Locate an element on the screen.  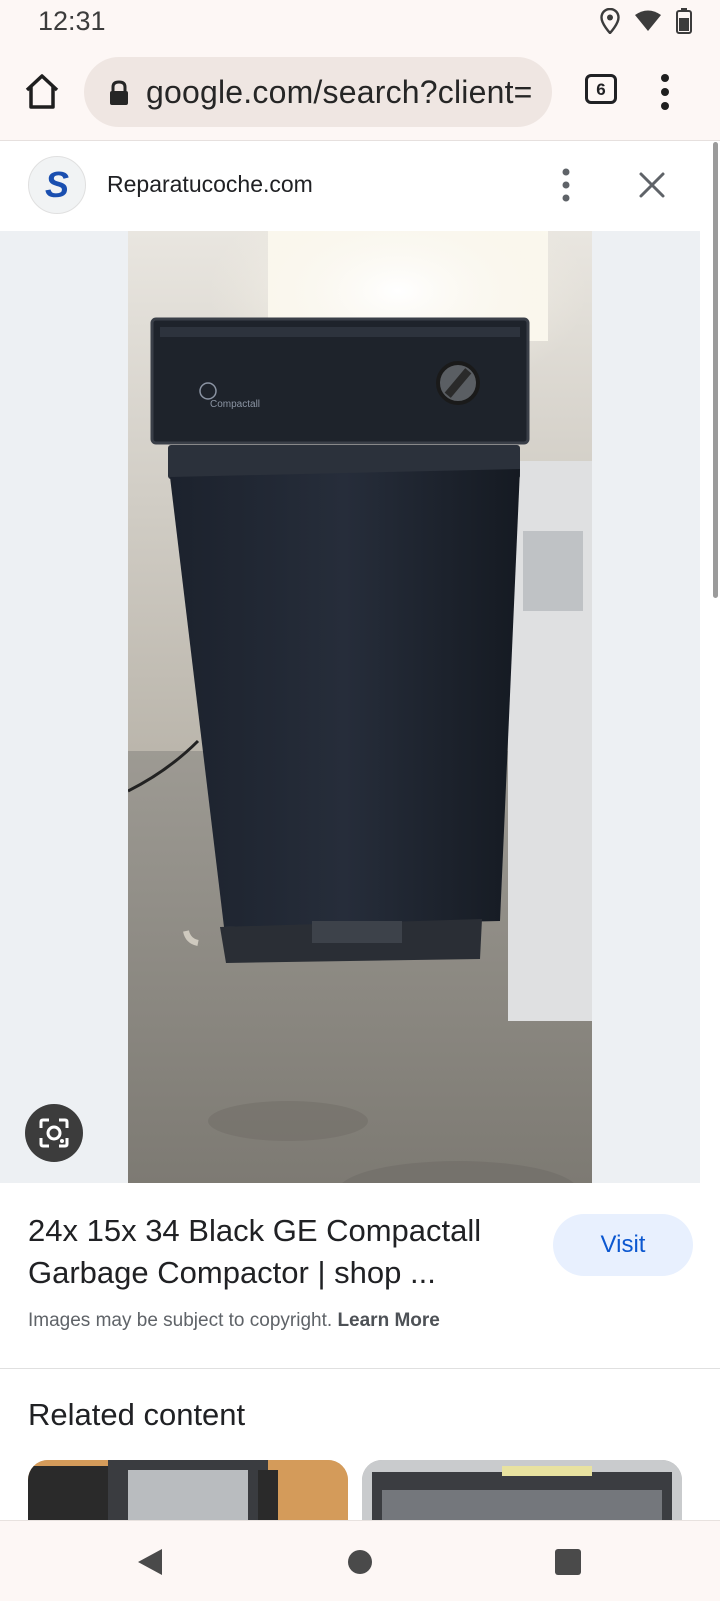
related-content-heading: Related content is located at coordinates (137, 1414).